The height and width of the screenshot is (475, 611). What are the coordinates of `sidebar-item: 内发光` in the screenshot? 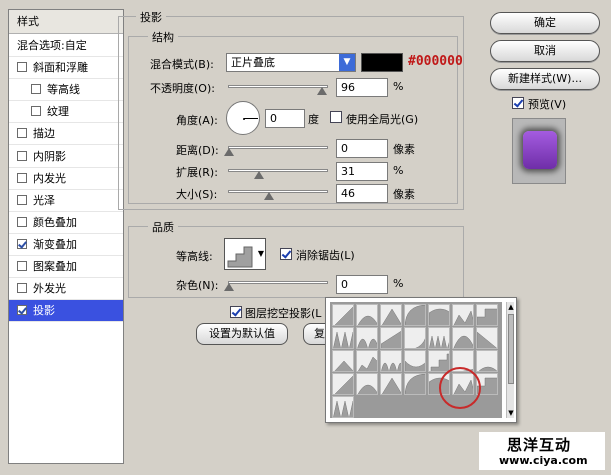 It's located at (66, 179).